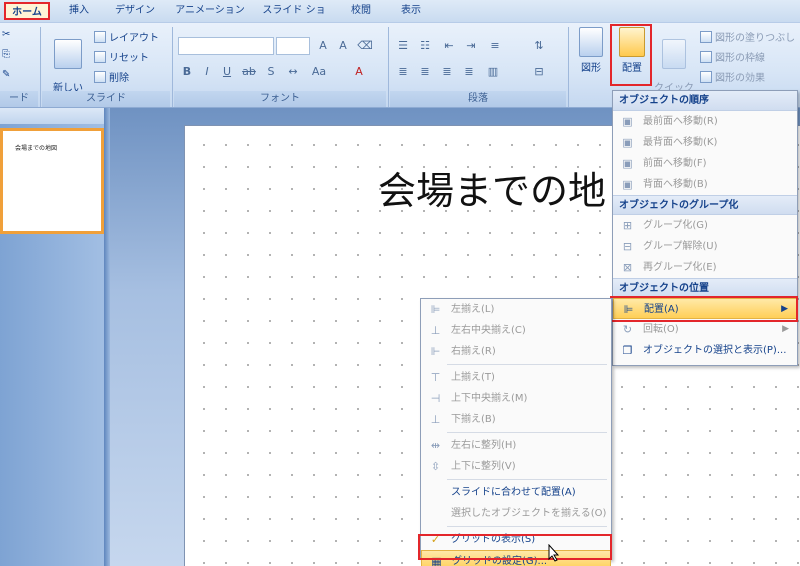 Image resolution: width=800 pixels, height=566 pixels. What do you see at coordinates (516, 377) in the screenshot?
I see `align-top-item: ⊤ 上揃え(T)` at bounding box center [516, 377].